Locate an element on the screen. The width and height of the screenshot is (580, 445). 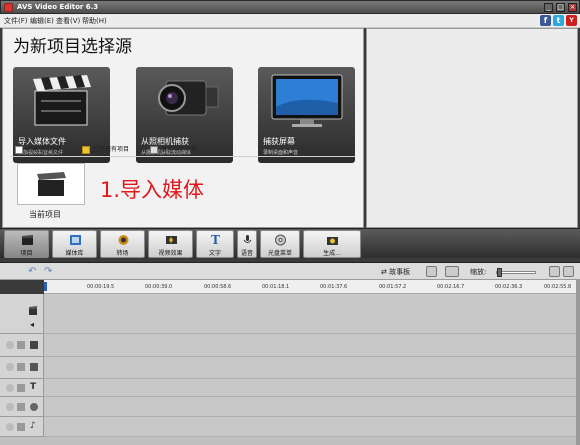
twitter-icon: t is located at coordinates (558, 20).